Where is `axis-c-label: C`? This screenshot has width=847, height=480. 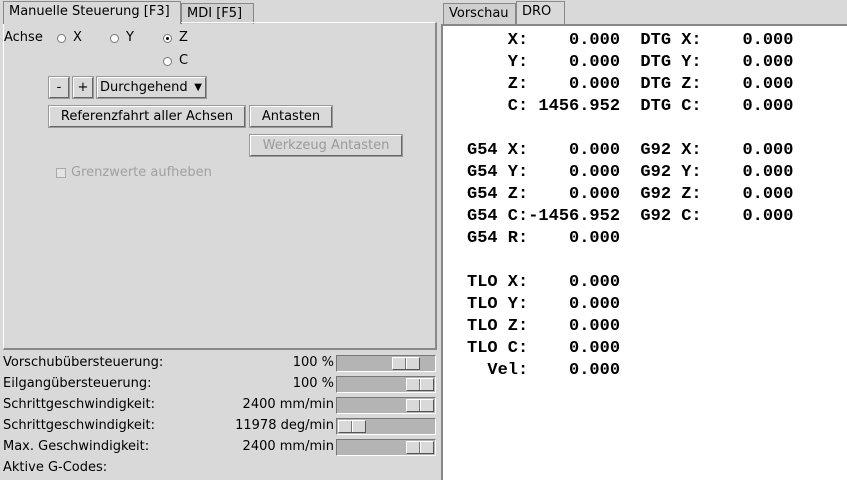
axis-c-label: C is located at coordinates (184, 60).